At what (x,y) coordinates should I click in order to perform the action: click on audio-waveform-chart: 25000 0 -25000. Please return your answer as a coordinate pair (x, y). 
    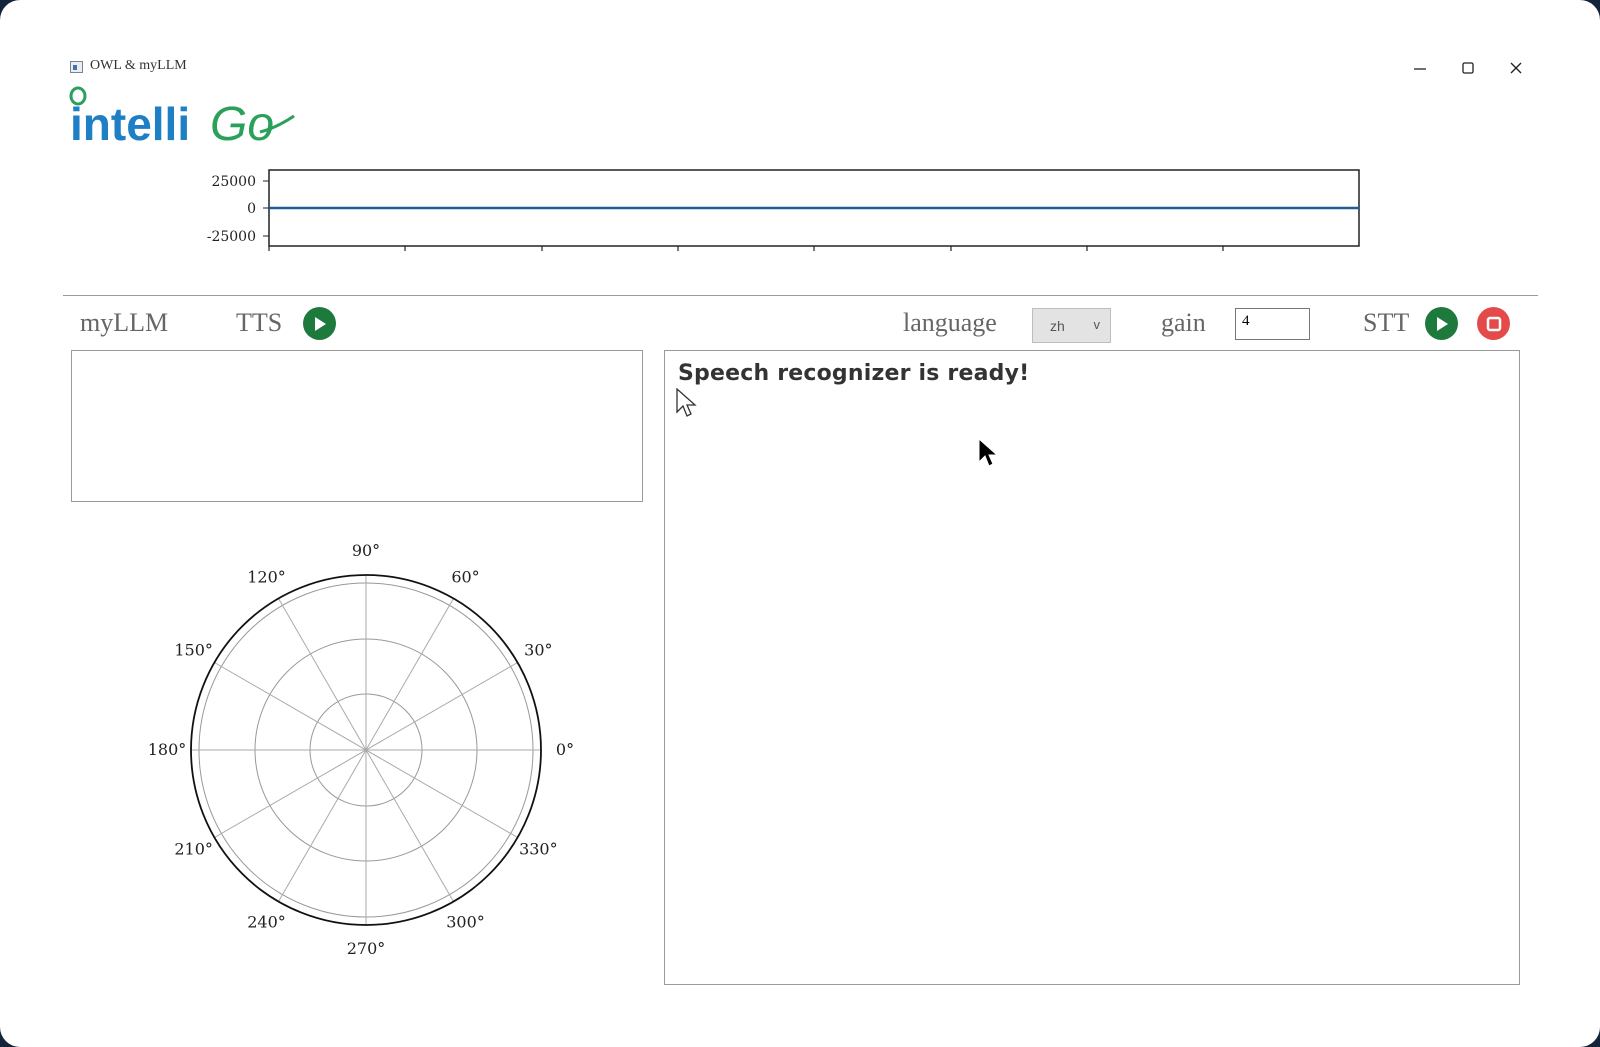
    Looking at the image, I should click on (783, 210).